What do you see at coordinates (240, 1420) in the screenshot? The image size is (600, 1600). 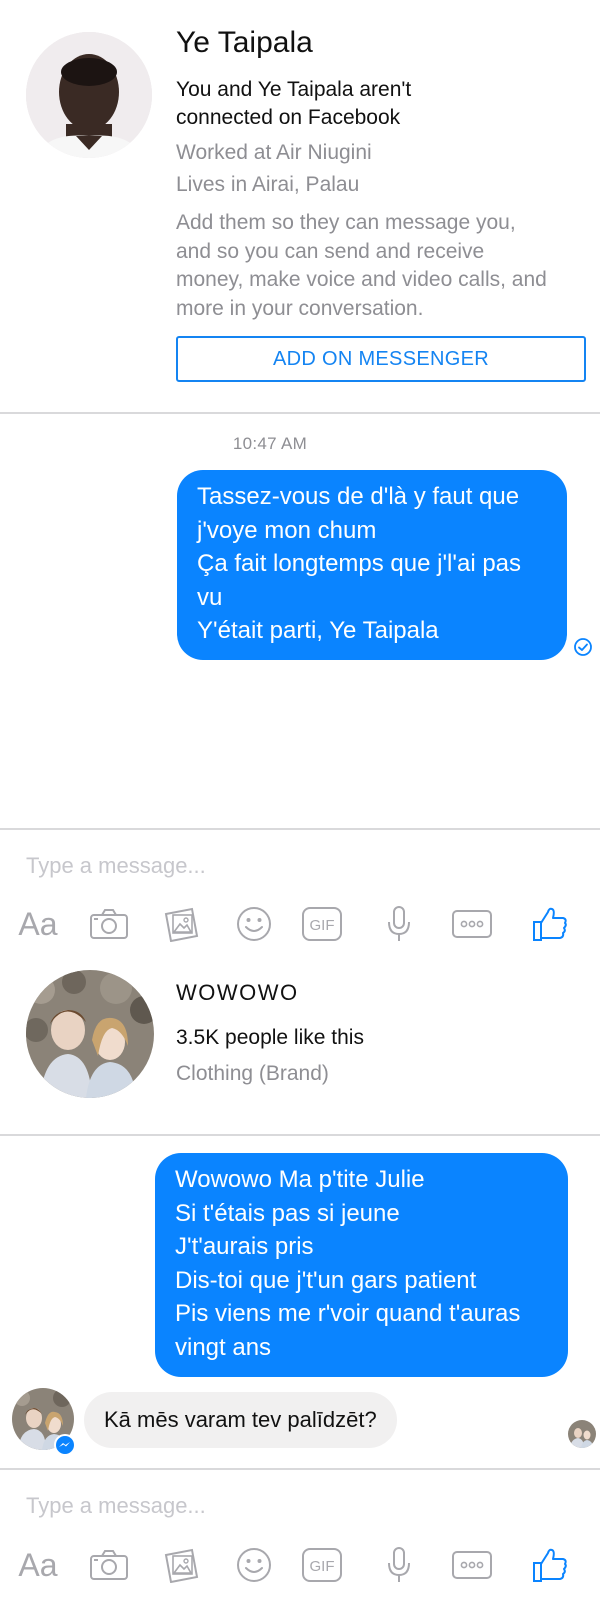 I see `incoming-message-bubble: Kā mēs varam tev palīdzēt?` at bounding box center [240, 1420].